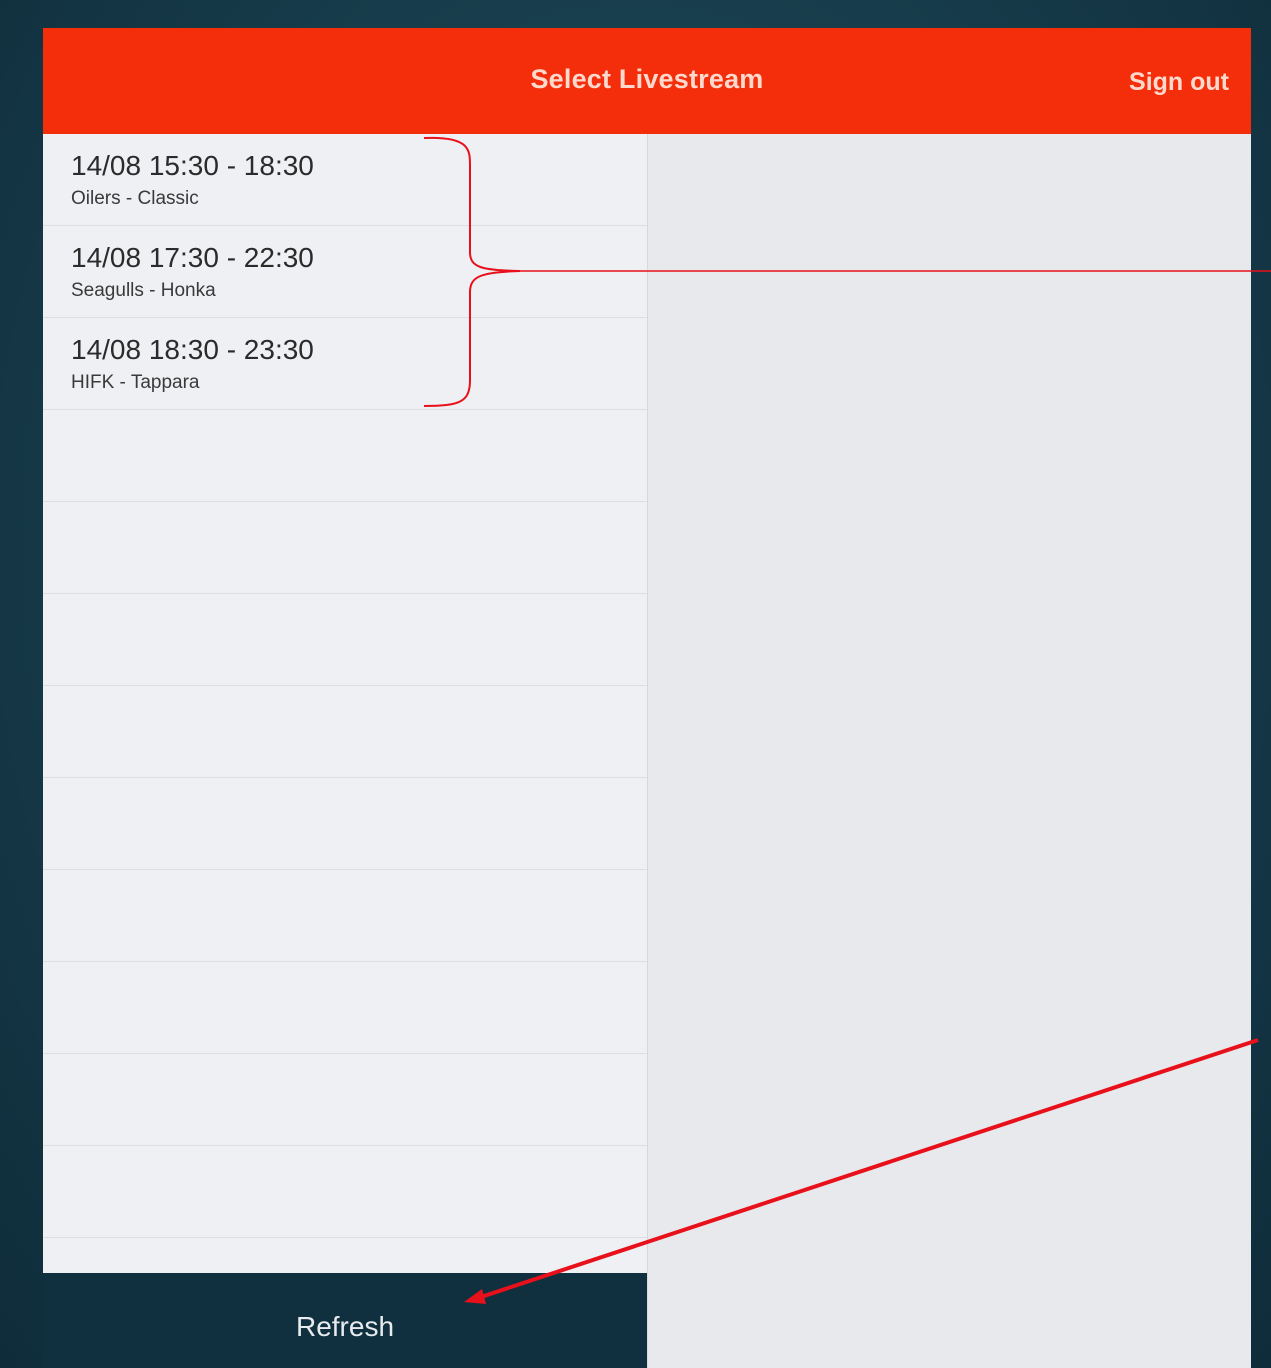  Describe the element at coordinates (192, 257) in the screenshot. I see `livestream-time: 14/08 17:30 - 22:30` at that location.